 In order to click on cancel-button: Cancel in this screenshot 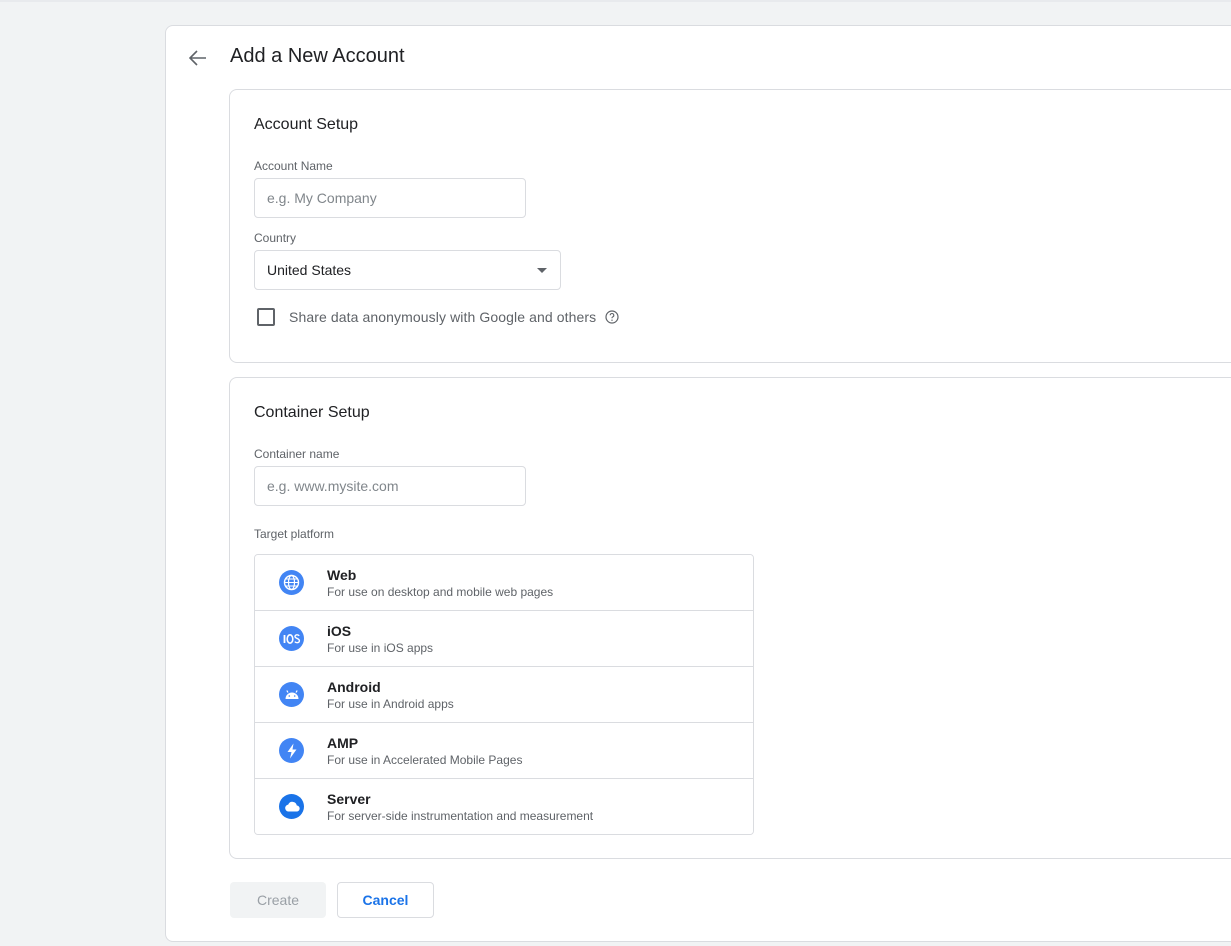, I will do `click(385, 900)`.